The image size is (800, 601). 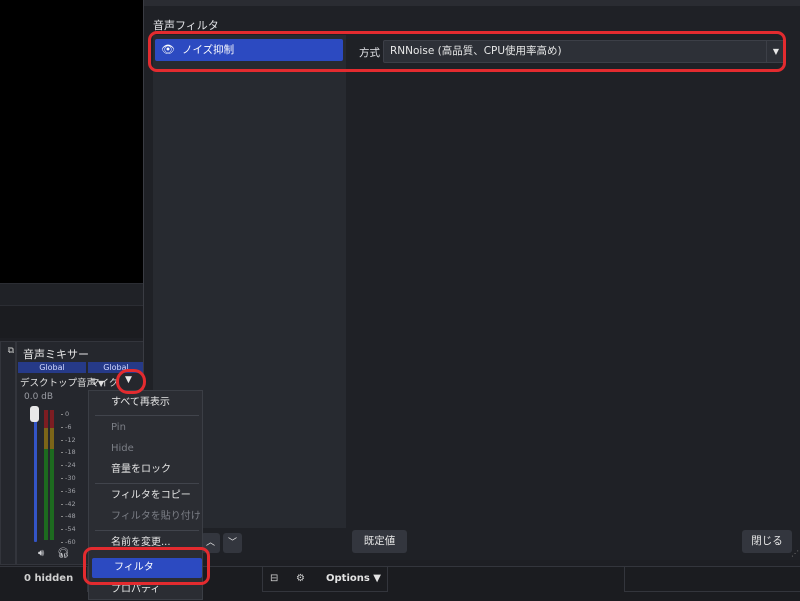 I want to click on chevron-down-icon: ▼, so click(x=775, y=51).